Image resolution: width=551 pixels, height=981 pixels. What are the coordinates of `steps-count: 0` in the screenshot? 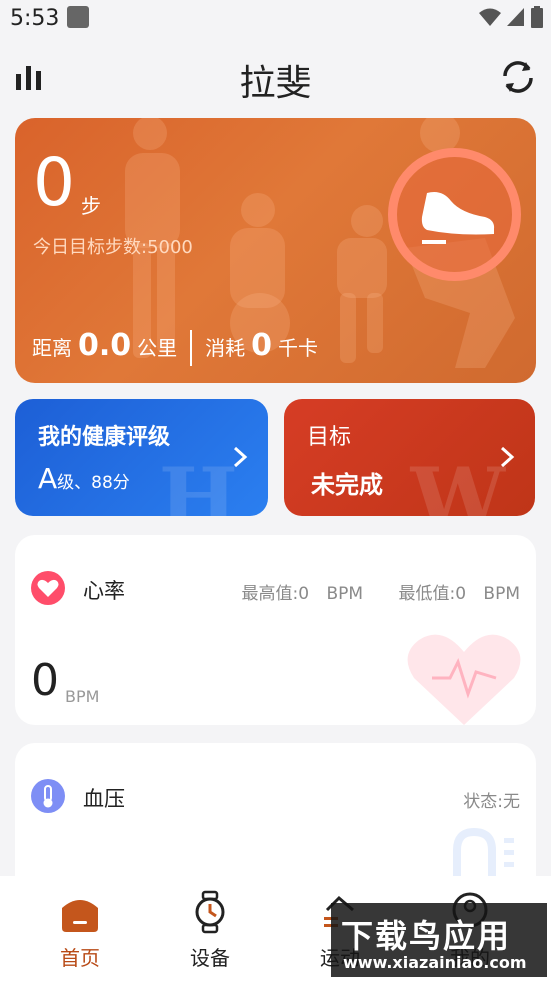 It's located at (54, 182).